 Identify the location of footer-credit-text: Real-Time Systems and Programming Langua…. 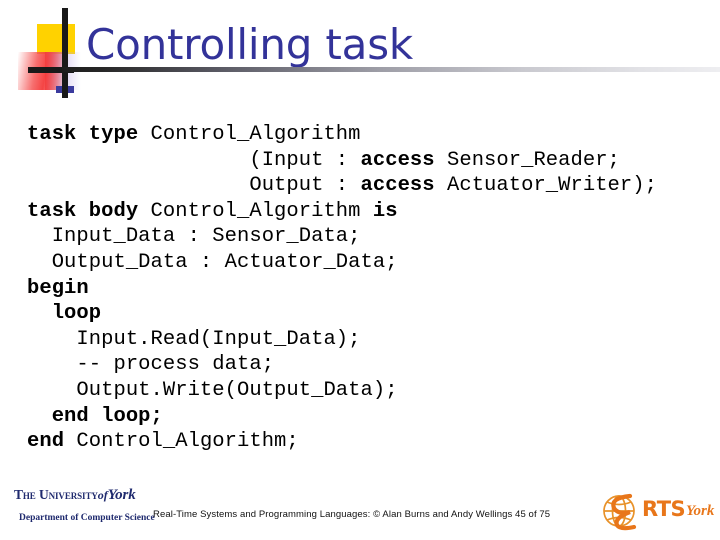
(352, 514).